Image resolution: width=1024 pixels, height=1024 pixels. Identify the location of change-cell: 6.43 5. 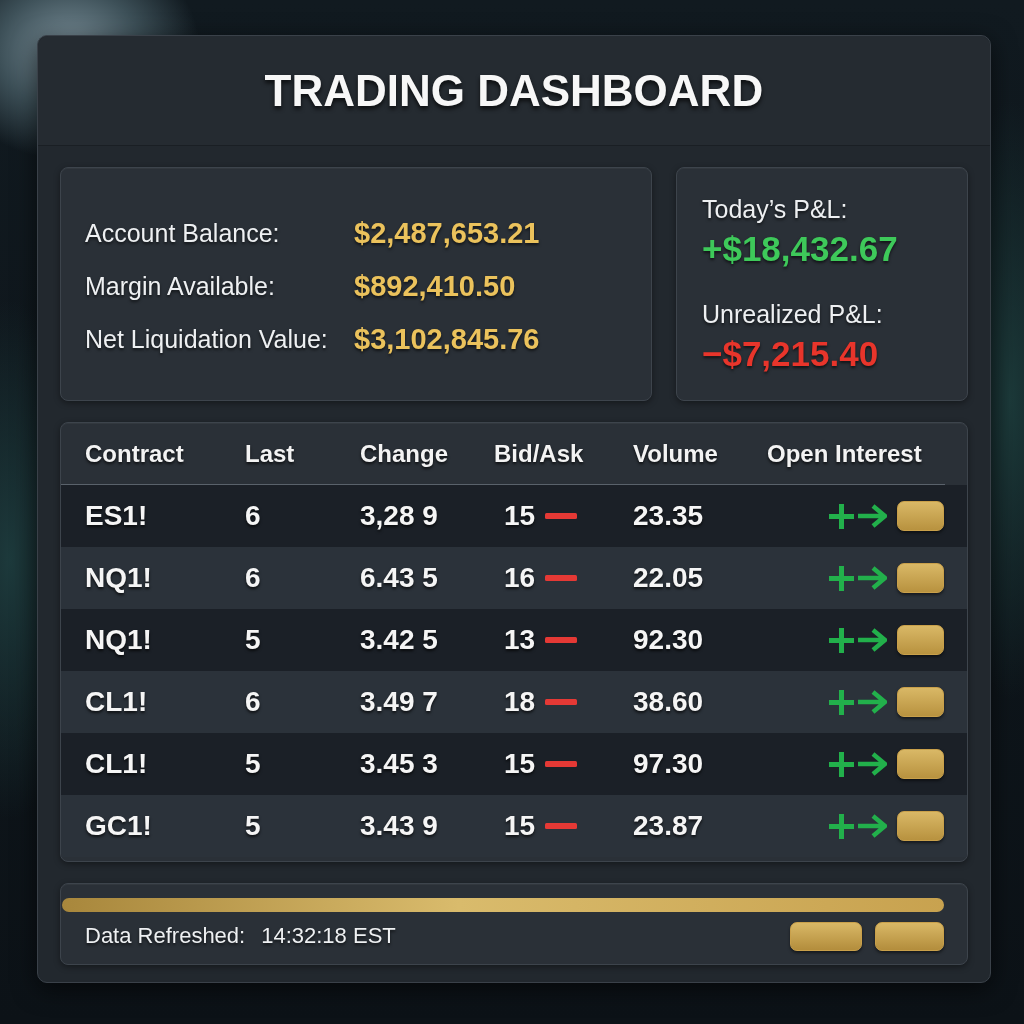
(399, 578).